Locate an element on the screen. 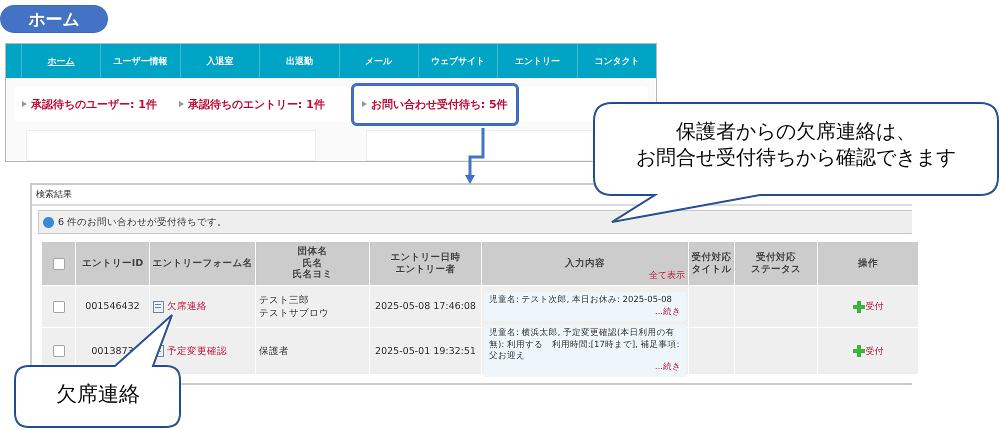  header-text: 氏名 is located at coordinates (312, 263).